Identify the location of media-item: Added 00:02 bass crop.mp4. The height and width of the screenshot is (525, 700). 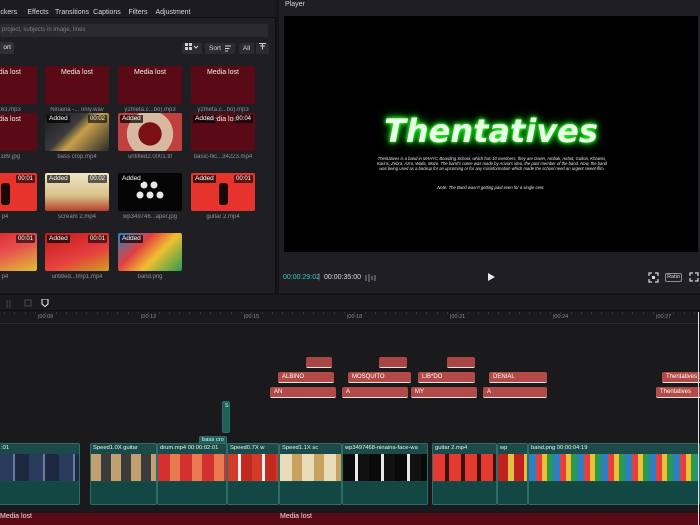
(77, 136).